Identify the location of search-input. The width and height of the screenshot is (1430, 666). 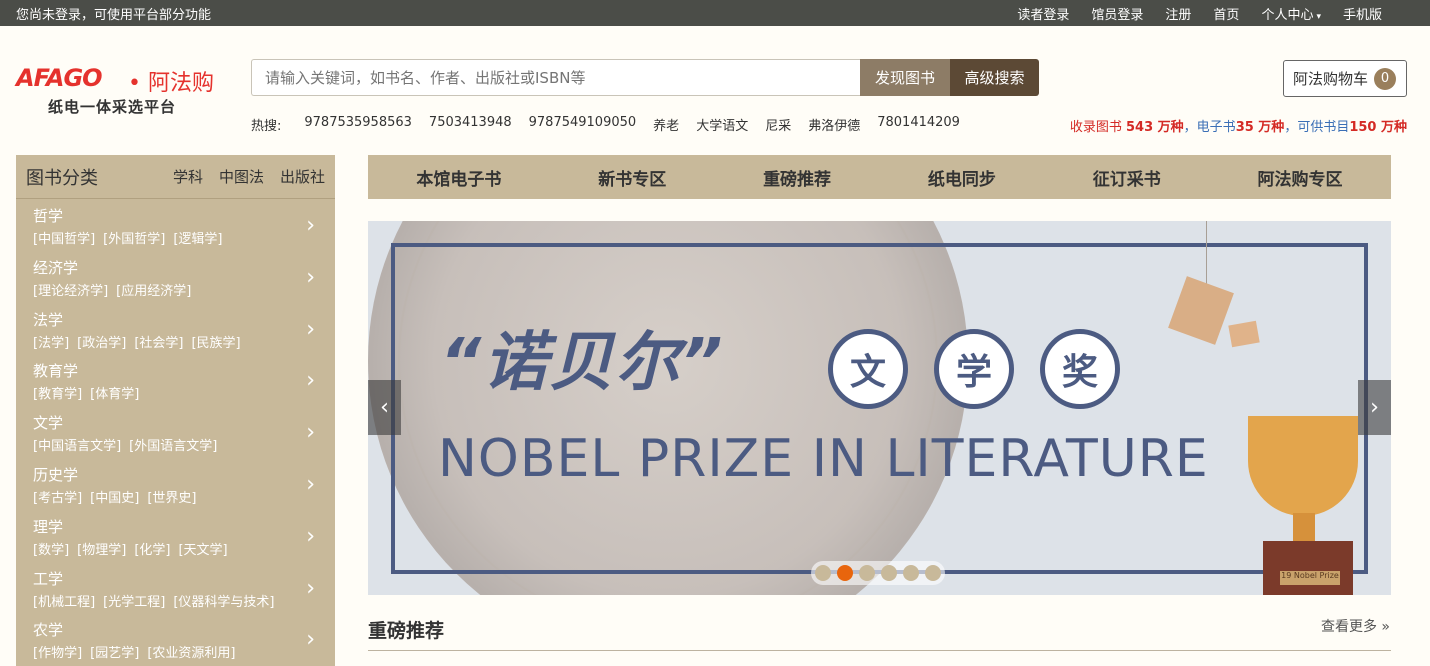
(555, 77).